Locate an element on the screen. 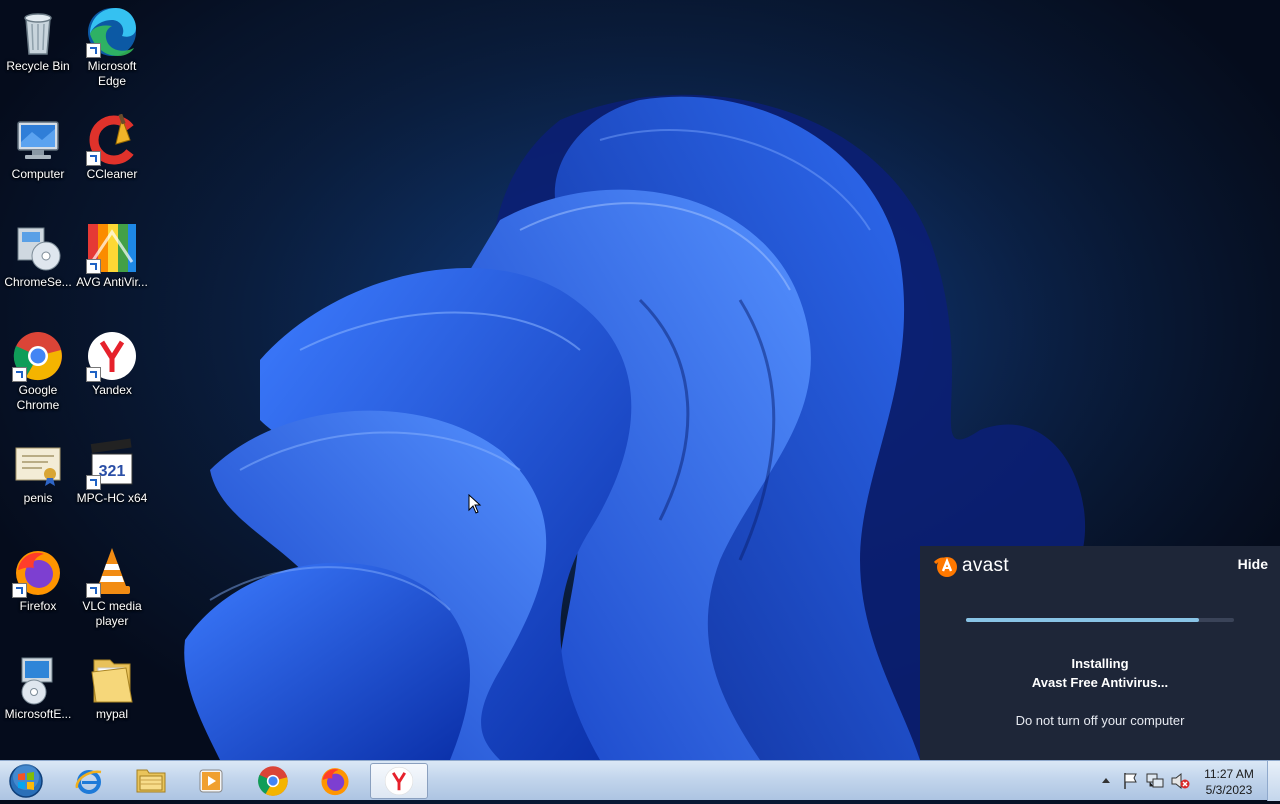 Image resolution: width=1280 pixels, height=804 pixels. action-center-flag-icon is located at coordinates (1130, 781).